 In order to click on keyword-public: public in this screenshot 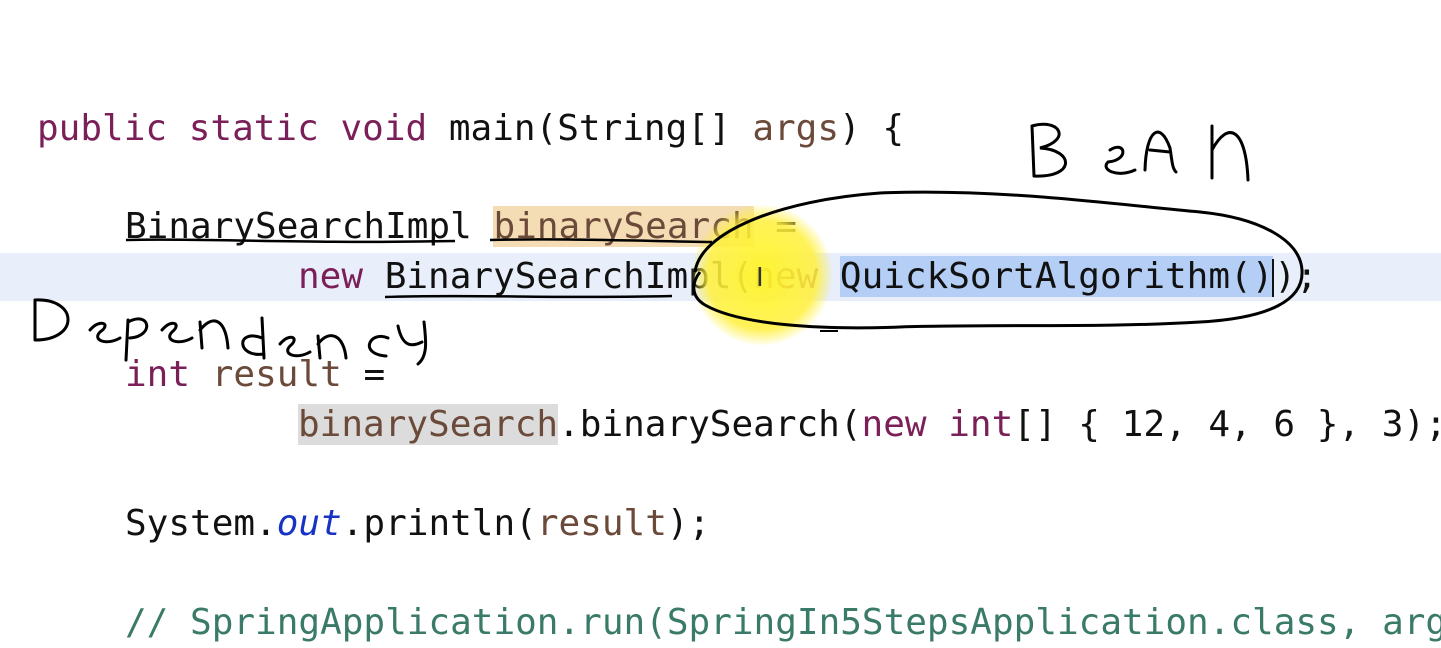, I will do `click(102, 128)`.